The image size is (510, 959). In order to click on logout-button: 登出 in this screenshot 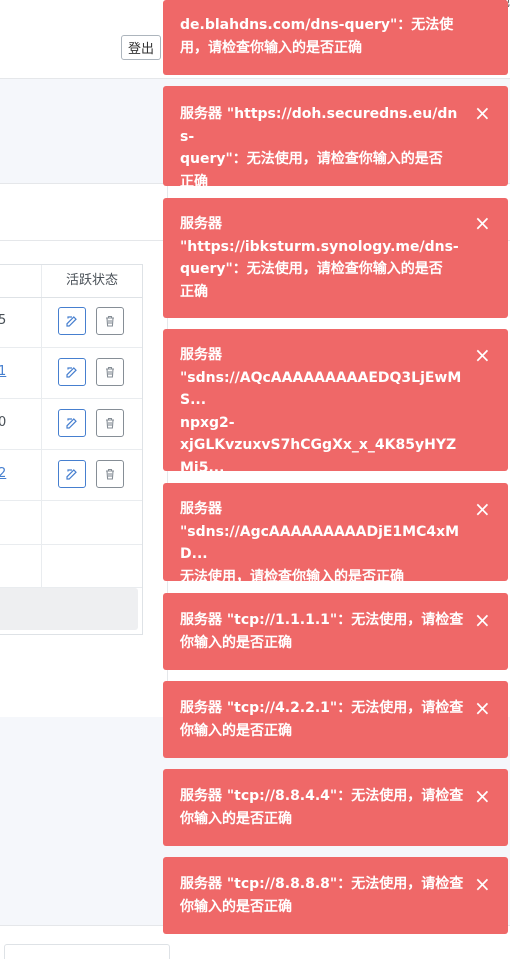, I will do `click(141, 47)`.